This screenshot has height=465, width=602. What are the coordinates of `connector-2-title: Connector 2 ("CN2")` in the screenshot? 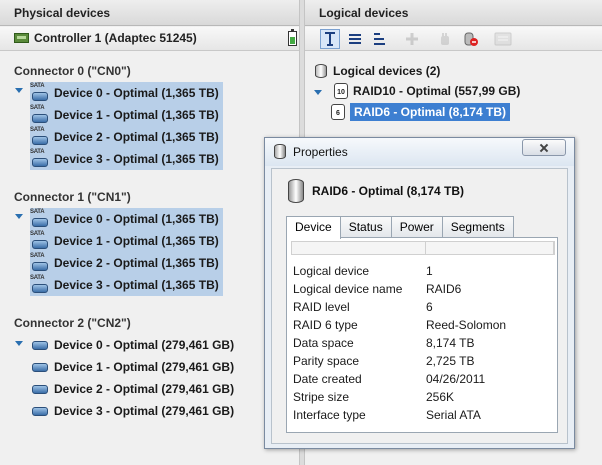 It's located at (72, 323).